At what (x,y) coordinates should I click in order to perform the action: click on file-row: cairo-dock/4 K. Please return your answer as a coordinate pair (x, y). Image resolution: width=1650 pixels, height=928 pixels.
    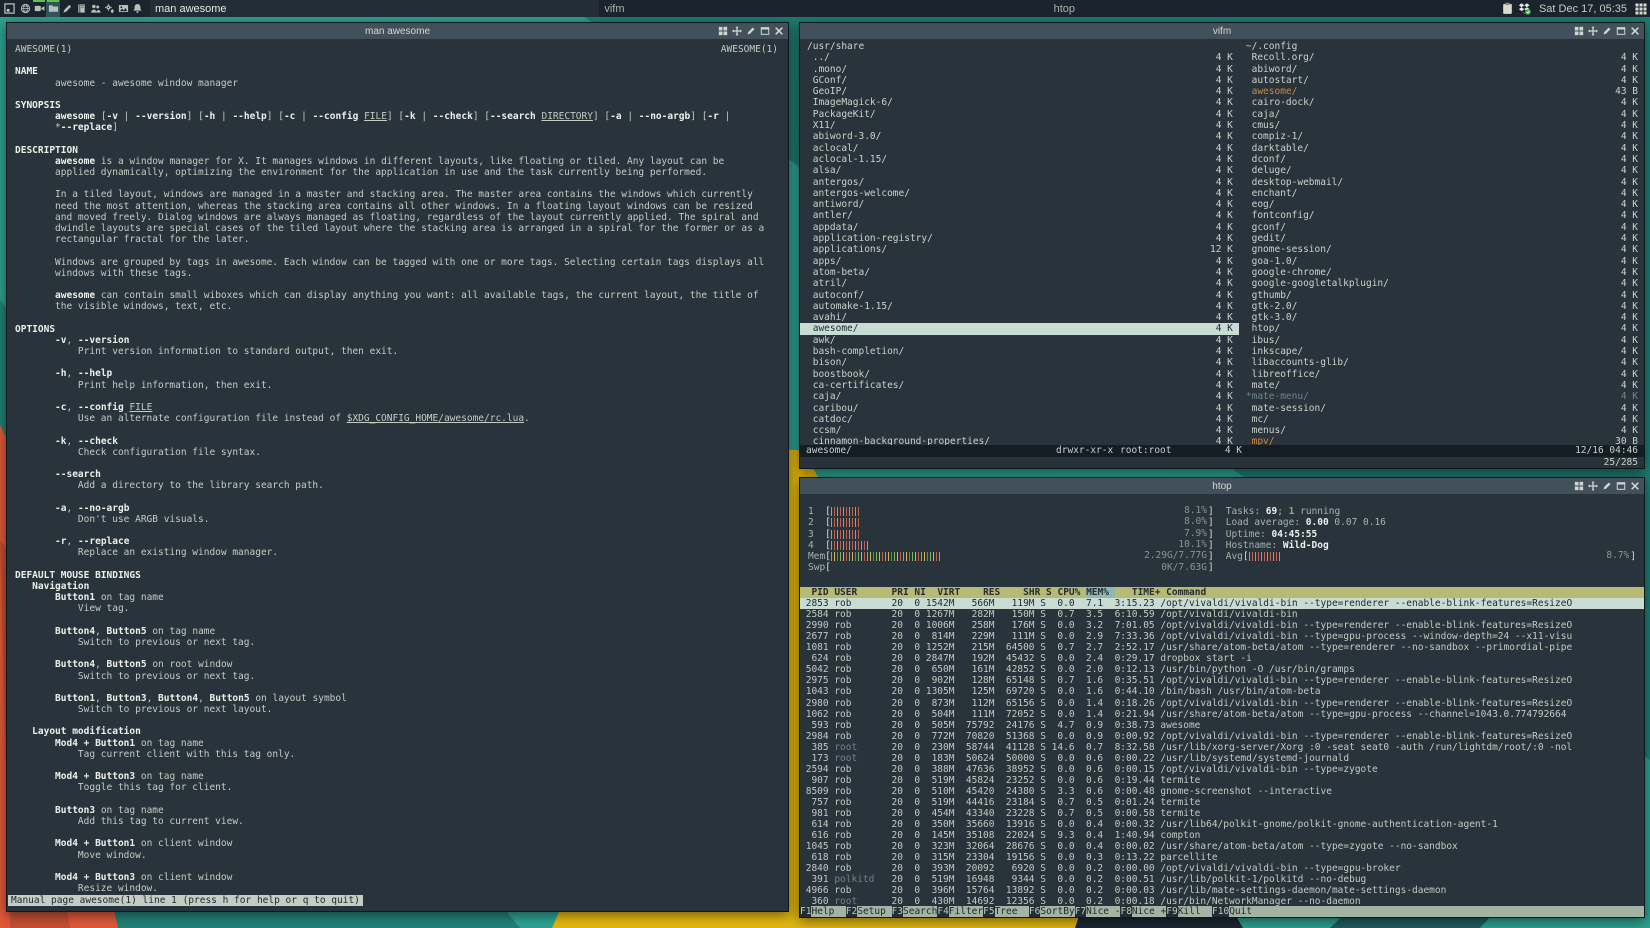
    Looking at the image, I should click on (1441, 102).